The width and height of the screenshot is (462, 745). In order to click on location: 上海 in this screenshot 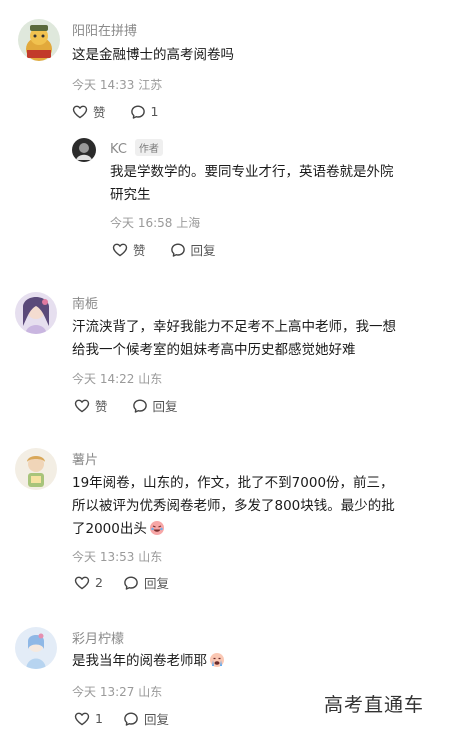, I will do `click(188, 223)`.